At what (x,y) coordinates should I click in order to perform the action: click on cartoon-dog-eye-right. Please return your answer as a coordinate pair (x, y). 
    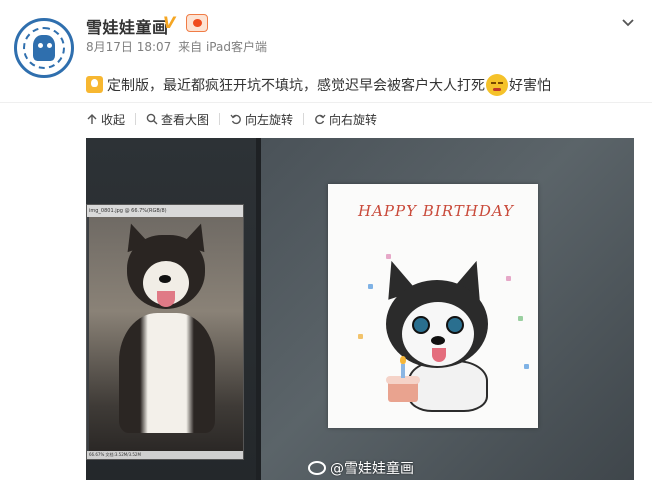
    Looking at the image, I should click on (455, 325).